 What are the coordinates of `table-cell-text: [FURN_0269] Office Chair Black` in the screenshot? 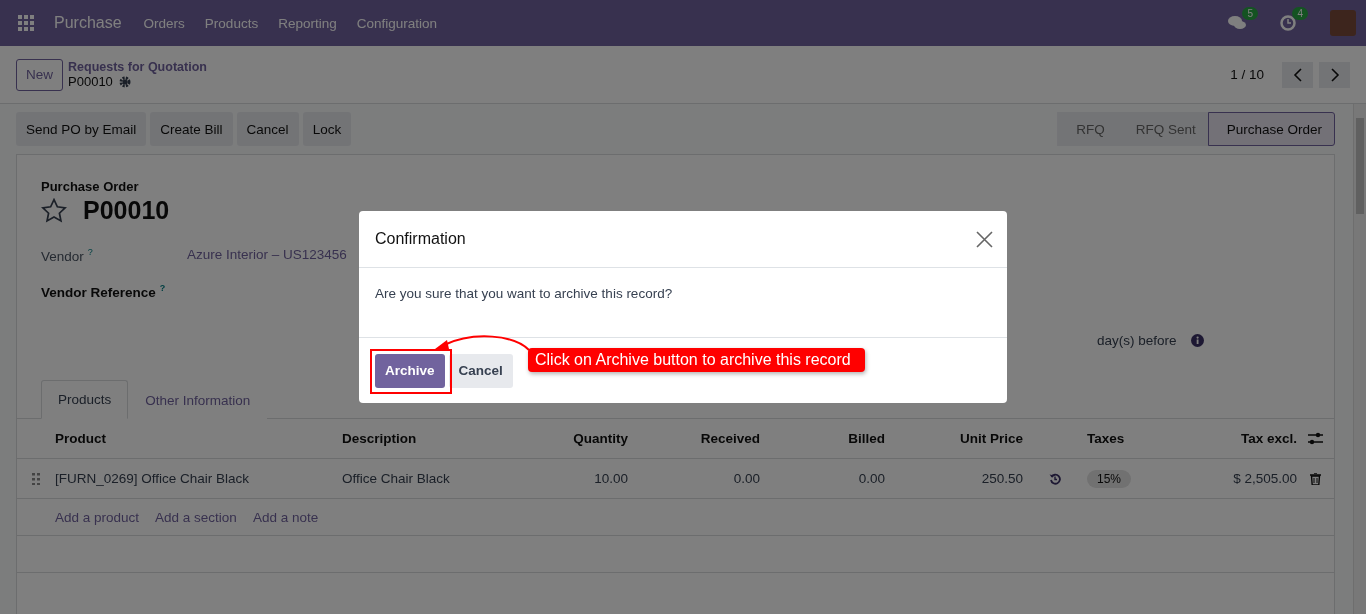 It's located at (153, 478).